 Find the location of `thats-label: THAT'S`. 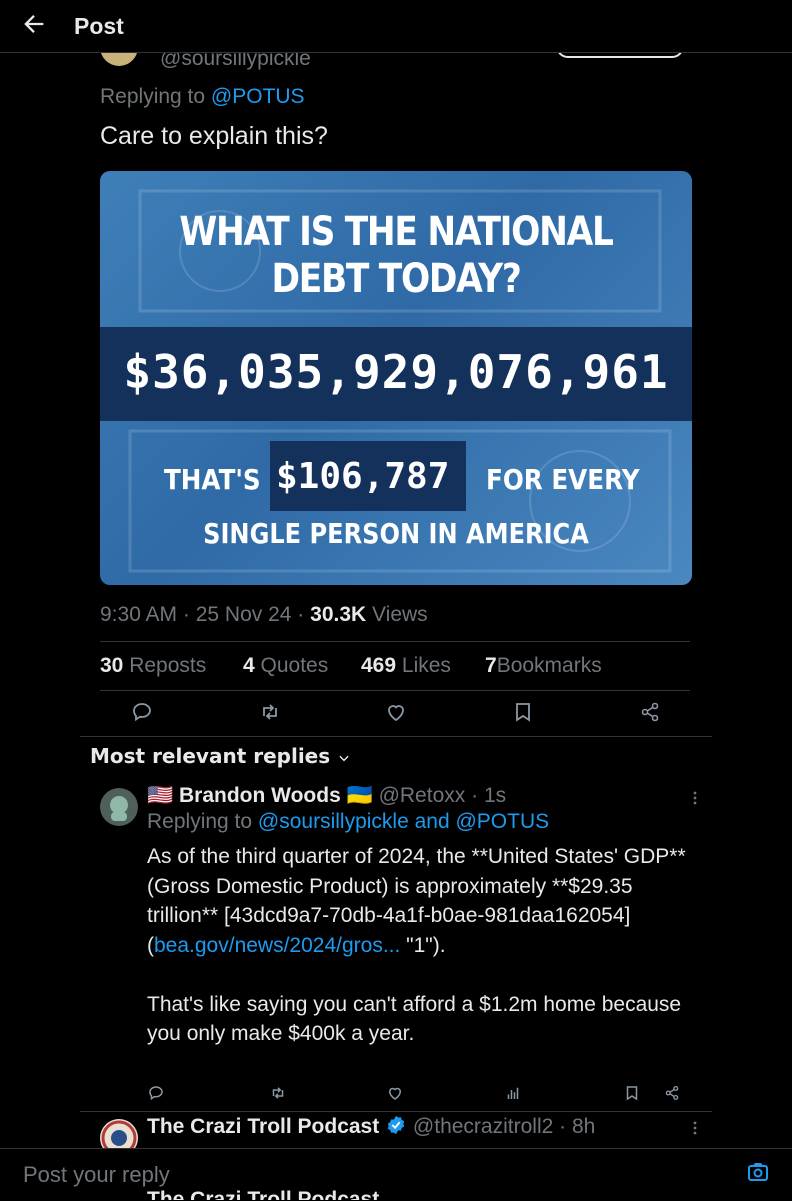

thats-label: THAT'S is located at coordinates (212, 479).